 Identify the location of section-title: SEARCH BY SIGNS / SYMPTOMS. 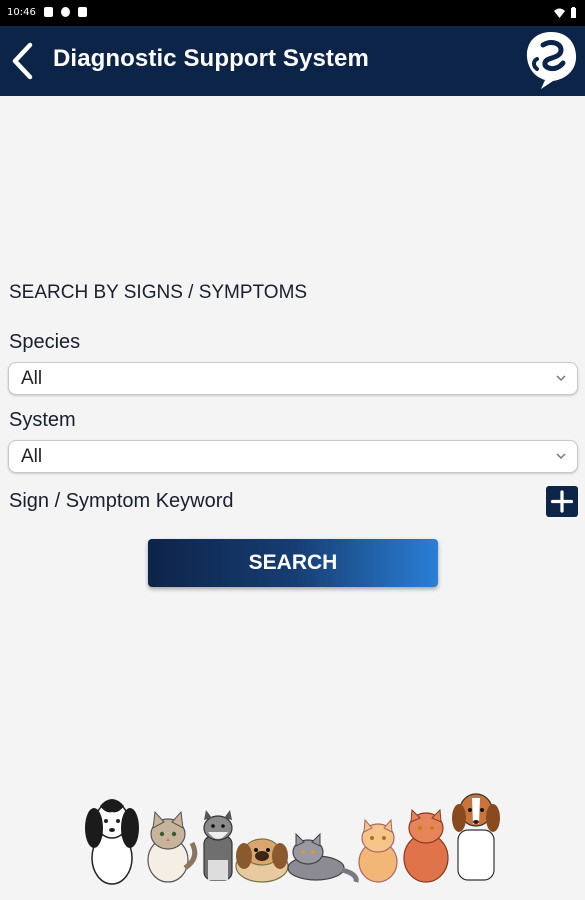
(158, 292).